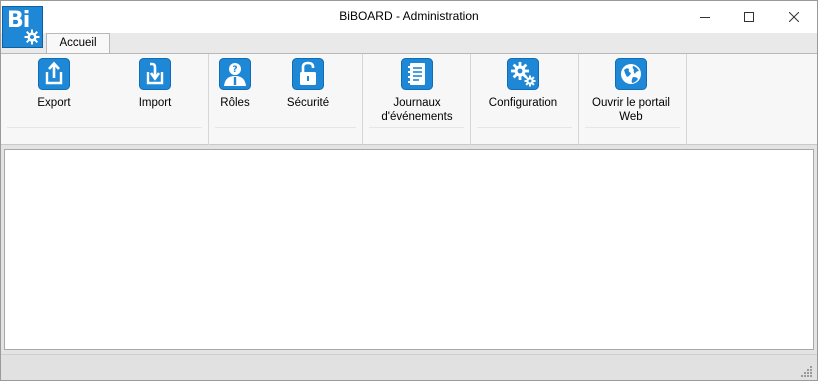  Describe the element at coordinates (308, 74) in the screenshot. I see `lock-icon` at that location.